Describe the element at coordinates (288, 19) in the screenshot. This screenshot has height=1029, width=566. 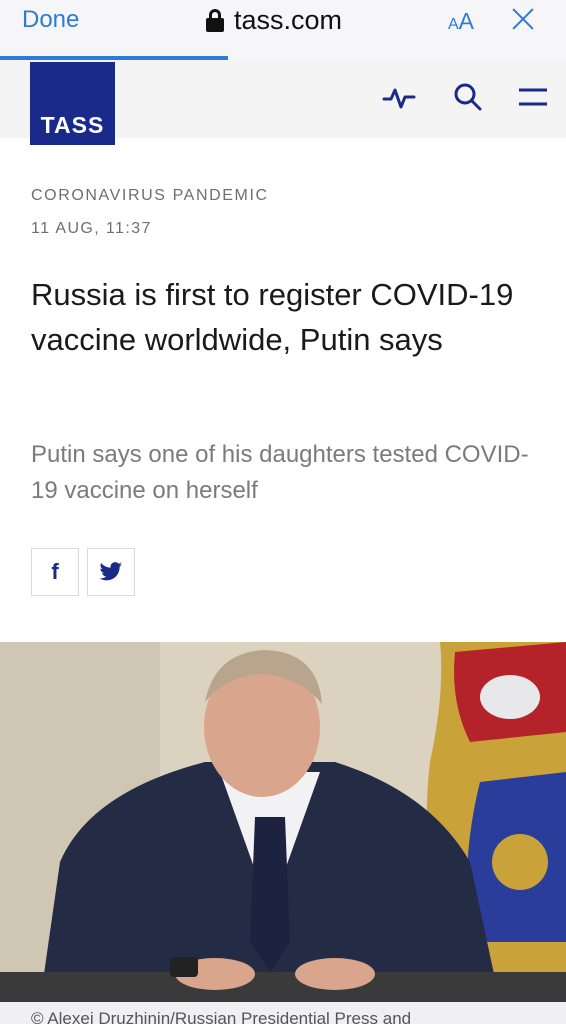
I see `url-text: tass.com` at that location.